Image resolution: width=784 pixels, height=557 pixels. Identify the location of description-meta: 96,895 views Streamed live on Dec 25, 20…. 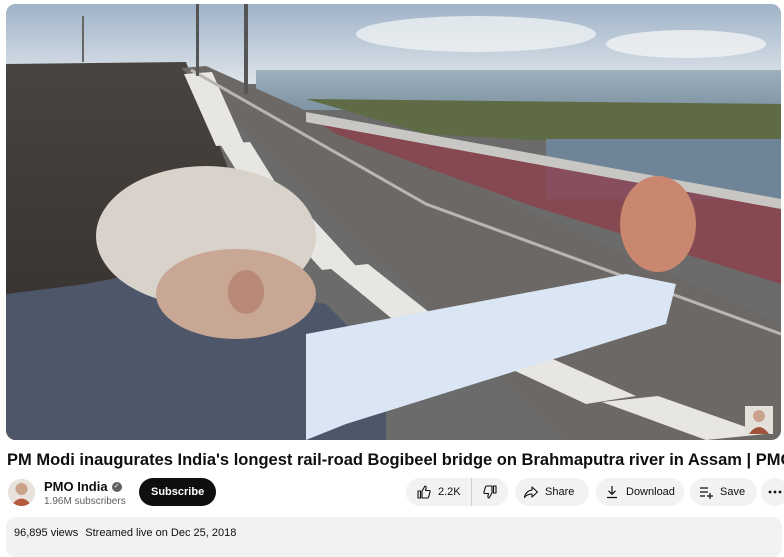
(127, 533).